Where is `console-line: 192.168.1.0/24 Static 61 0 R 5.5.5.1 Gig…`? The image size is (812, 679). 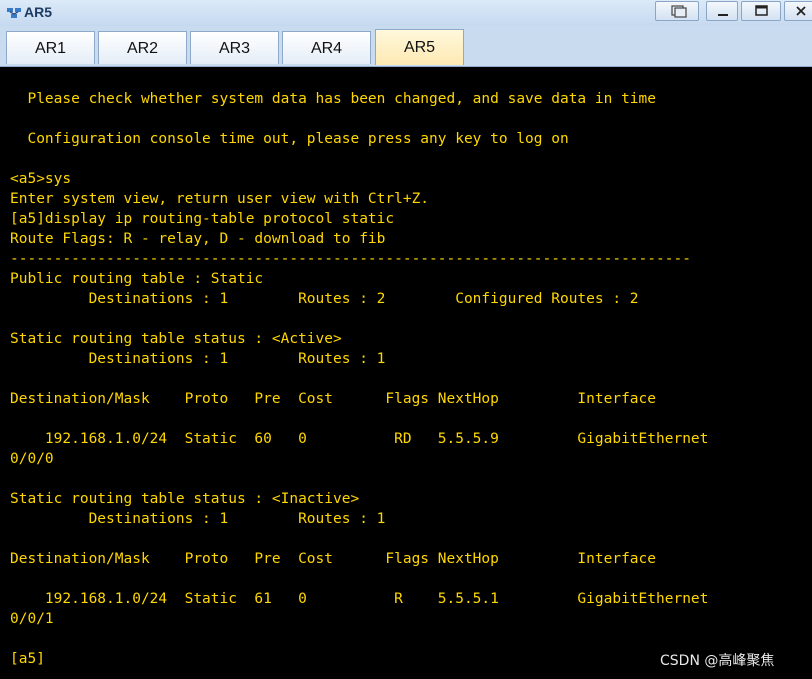 console-line: 192.168.1.0/24 Static 61 0 R 5.5.5.1 Gig… is located at coordinates (359, 599).